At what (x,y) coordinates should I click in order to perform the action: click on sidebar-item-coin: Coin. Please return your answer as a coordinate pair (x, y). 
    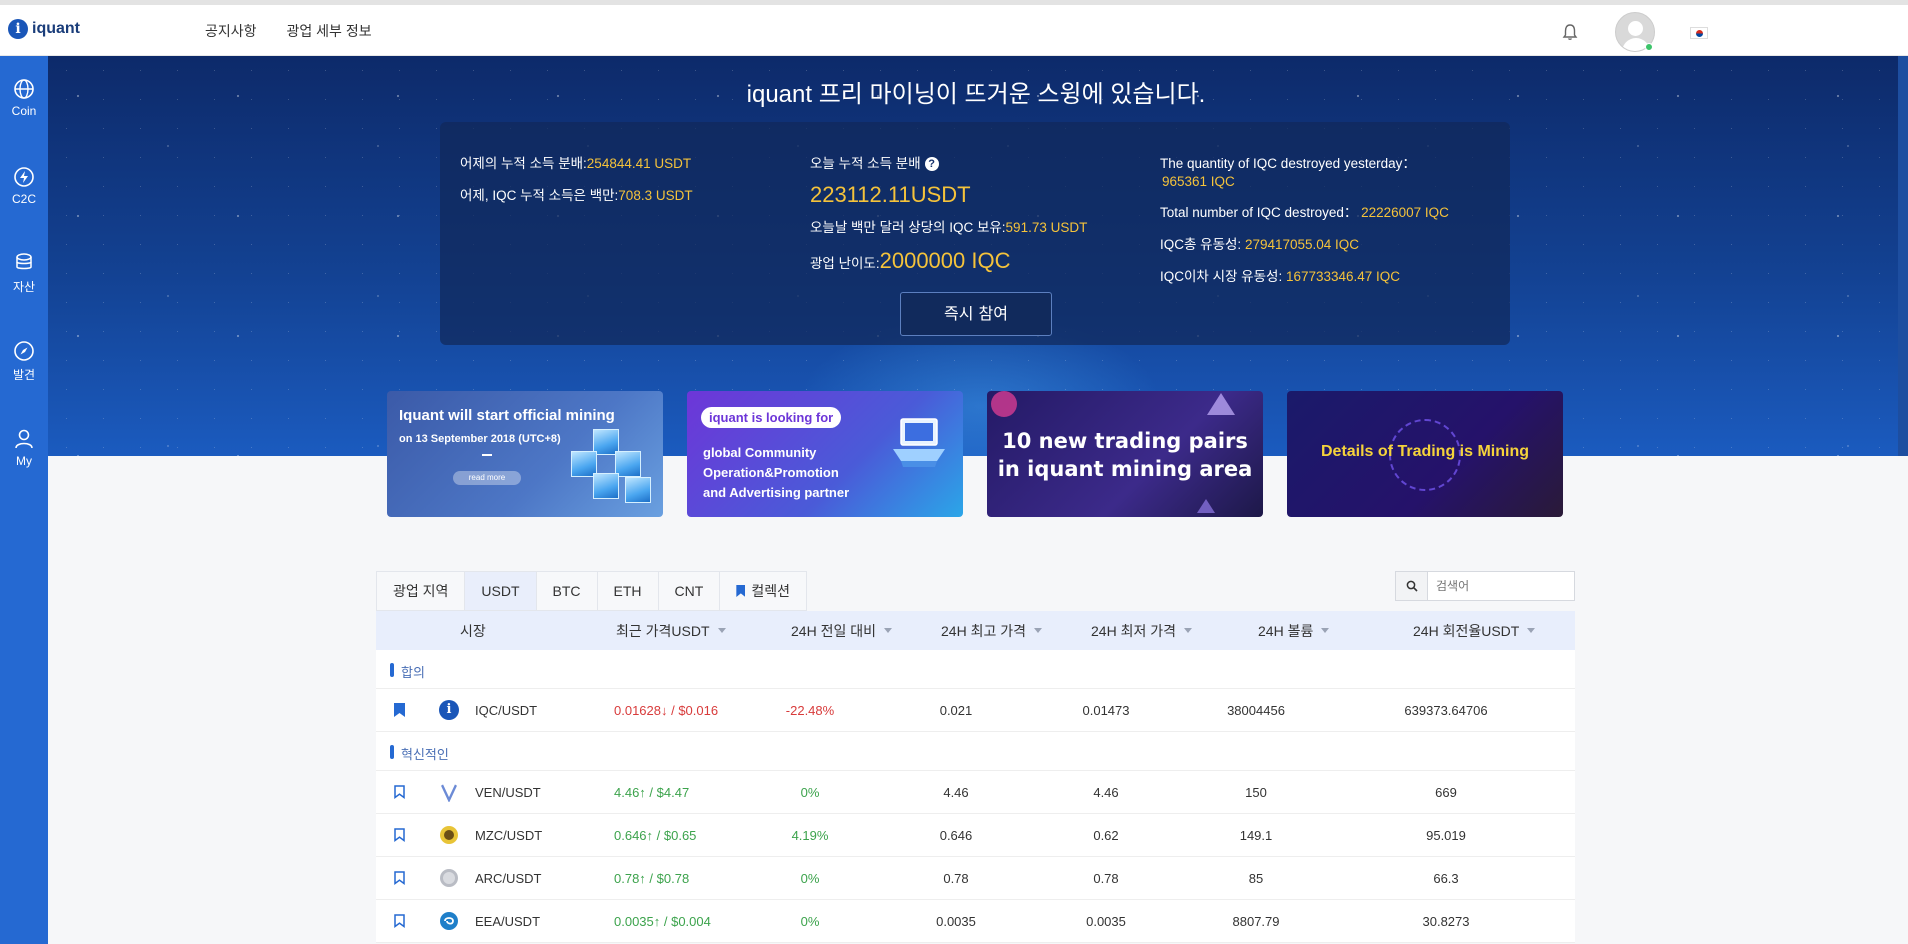
    Looking at the image, I should click on (24, 108).